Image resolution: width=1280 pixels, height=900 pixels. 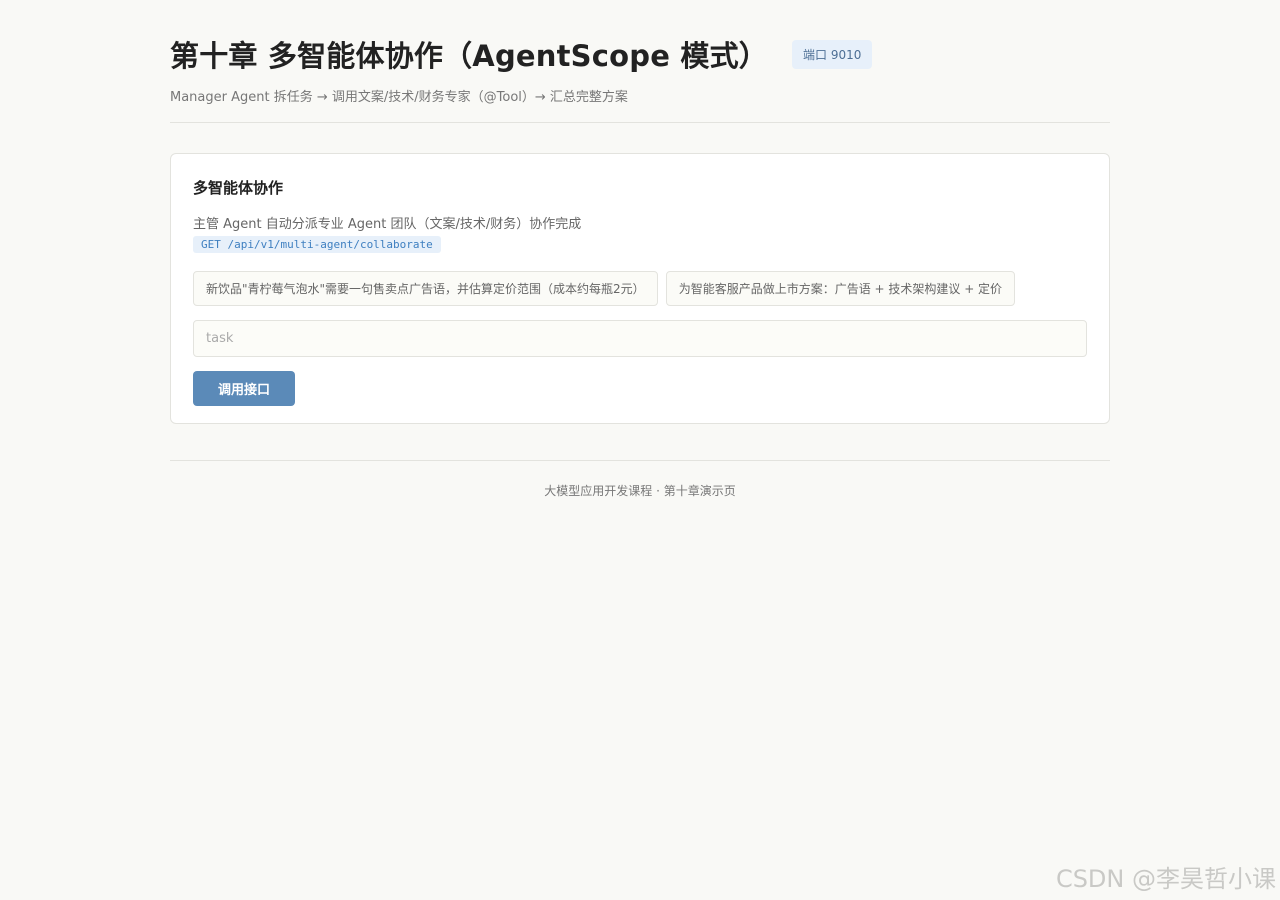 What do you see at coordinates (640, 338) in the screenshot?
I see `task-input` at bounding box center [640, 338].